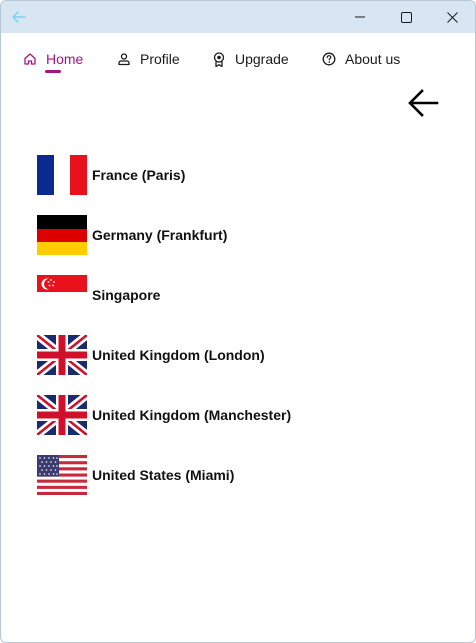  Describe the element at coordinates (160, 235) in the screenshot. I see `location-label: Germany (Frankfurt)` at that location.